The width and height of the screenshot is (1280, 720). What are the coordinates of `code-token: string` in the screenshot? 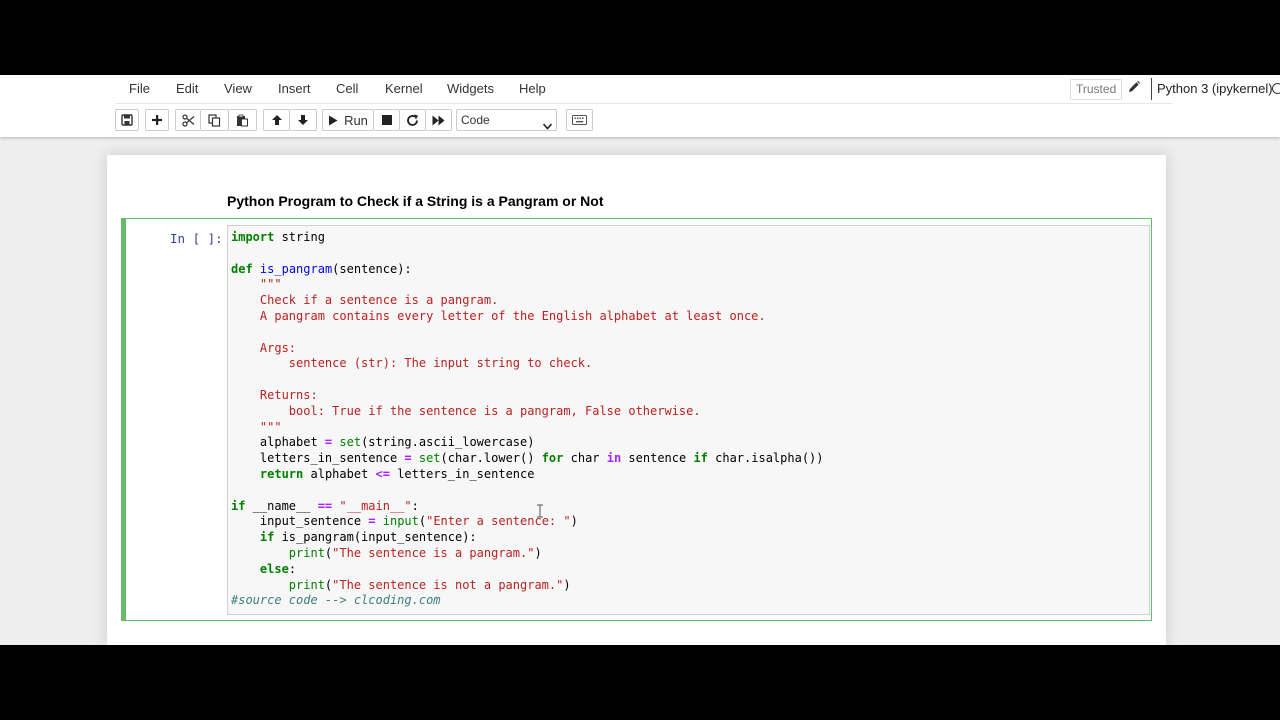 It's located at (299, 237).